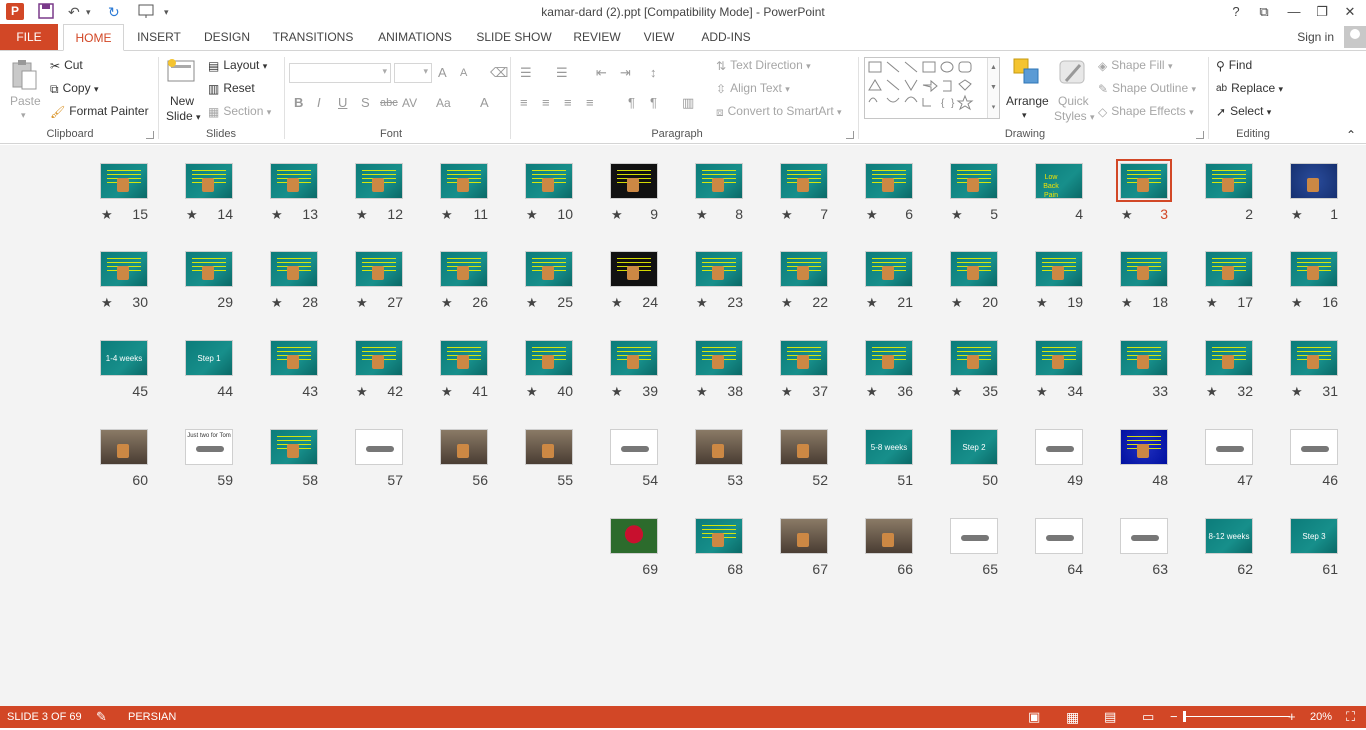 This screenshot has height=730, width=1366. Describe the element at coordinates (159, 37) in the screenshot. I see `tab-insert: INSERT` at that location.